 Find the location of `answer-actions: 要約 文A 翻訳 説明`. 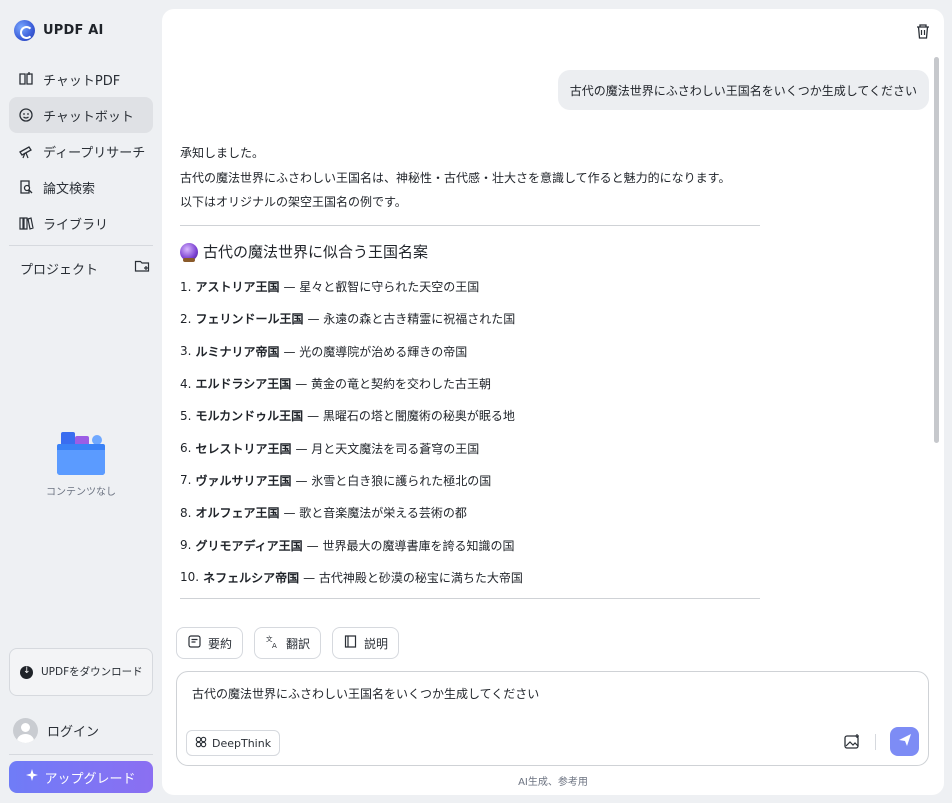

answer-actions: 要約 文A 翻訳 説明 is located at coordinates (288, 643).